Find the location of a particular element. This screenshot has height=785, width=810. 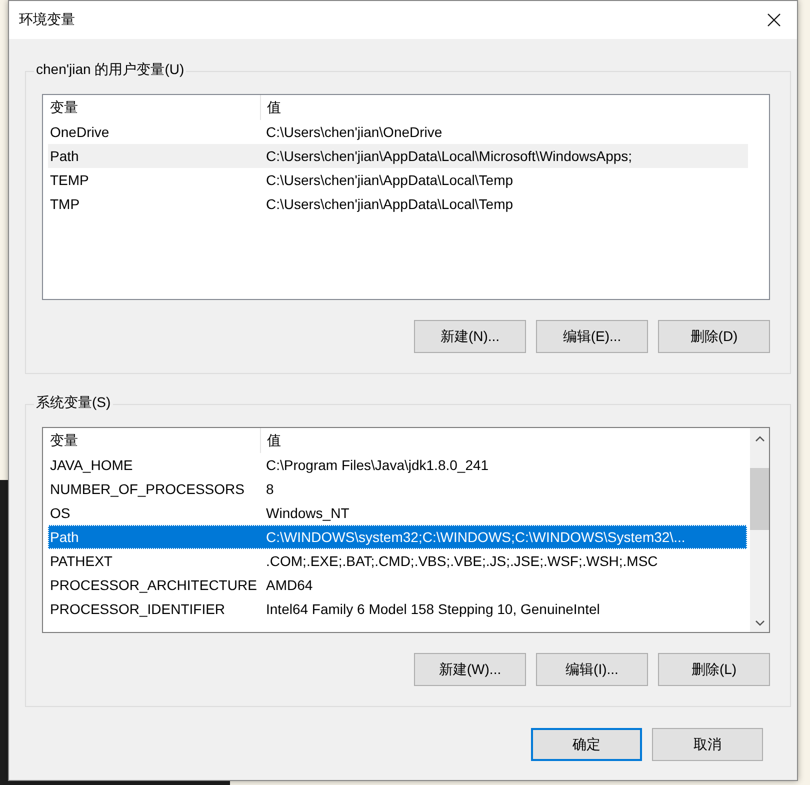

variable-value: Windows_NT is located at coordinates (307, 513).